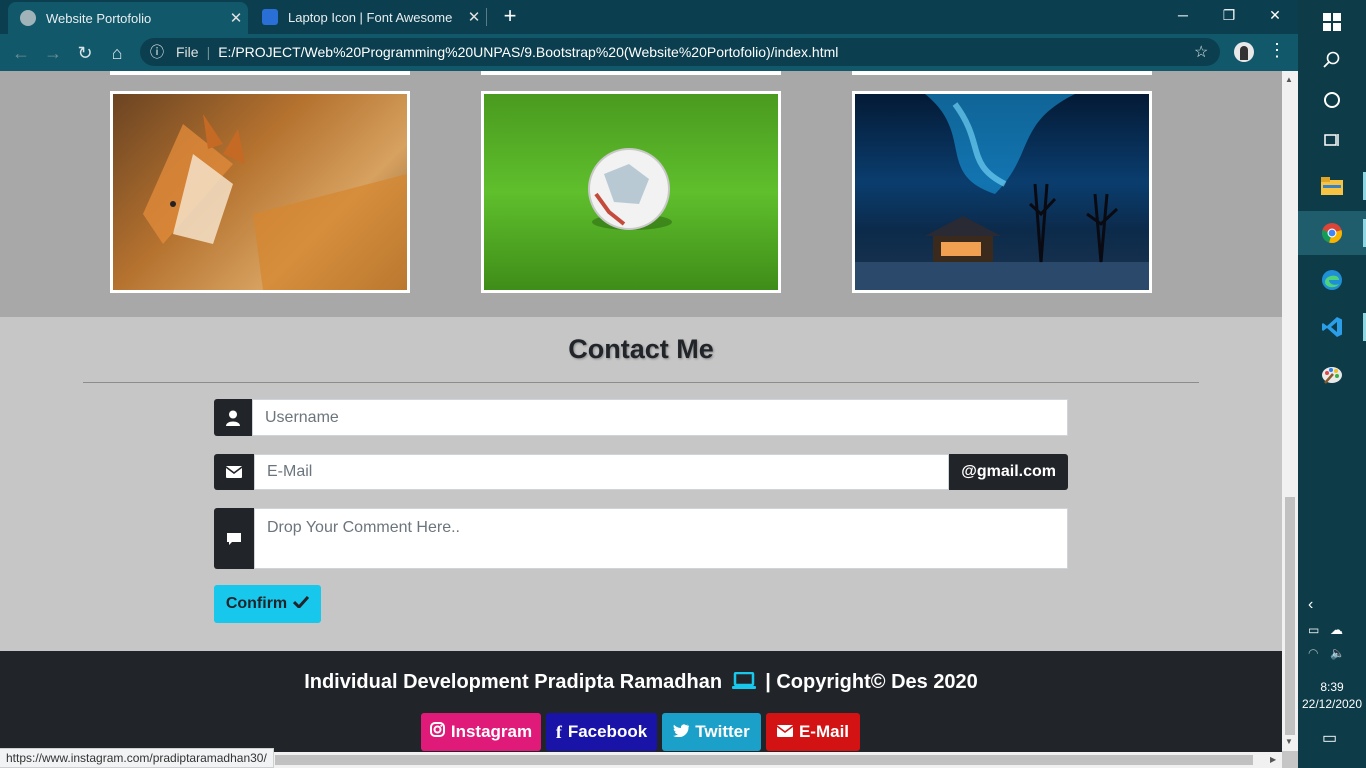 This screenshot has width=1366, height=768. What do you see at coordinates (1275, 15) in the screenshot?
I see `close-window-button: ✕` at bounding box center [1275, 15].